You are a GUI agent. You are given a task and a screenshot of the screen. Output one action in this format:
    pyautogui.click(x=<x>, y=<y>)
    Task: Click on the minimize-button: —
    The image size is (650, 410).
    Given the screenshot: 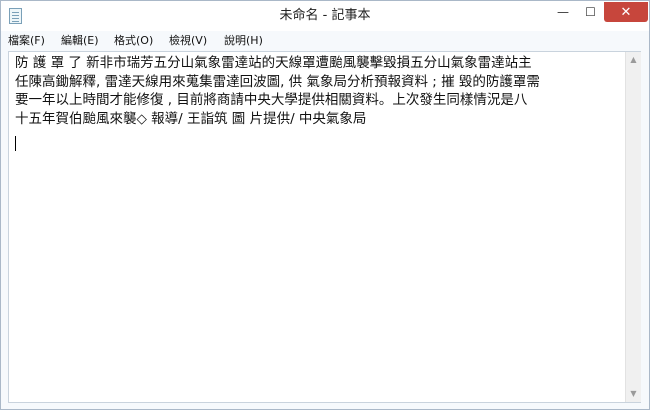 What is the action you would take?
    pyautogui.click(x=563, y=12)
    